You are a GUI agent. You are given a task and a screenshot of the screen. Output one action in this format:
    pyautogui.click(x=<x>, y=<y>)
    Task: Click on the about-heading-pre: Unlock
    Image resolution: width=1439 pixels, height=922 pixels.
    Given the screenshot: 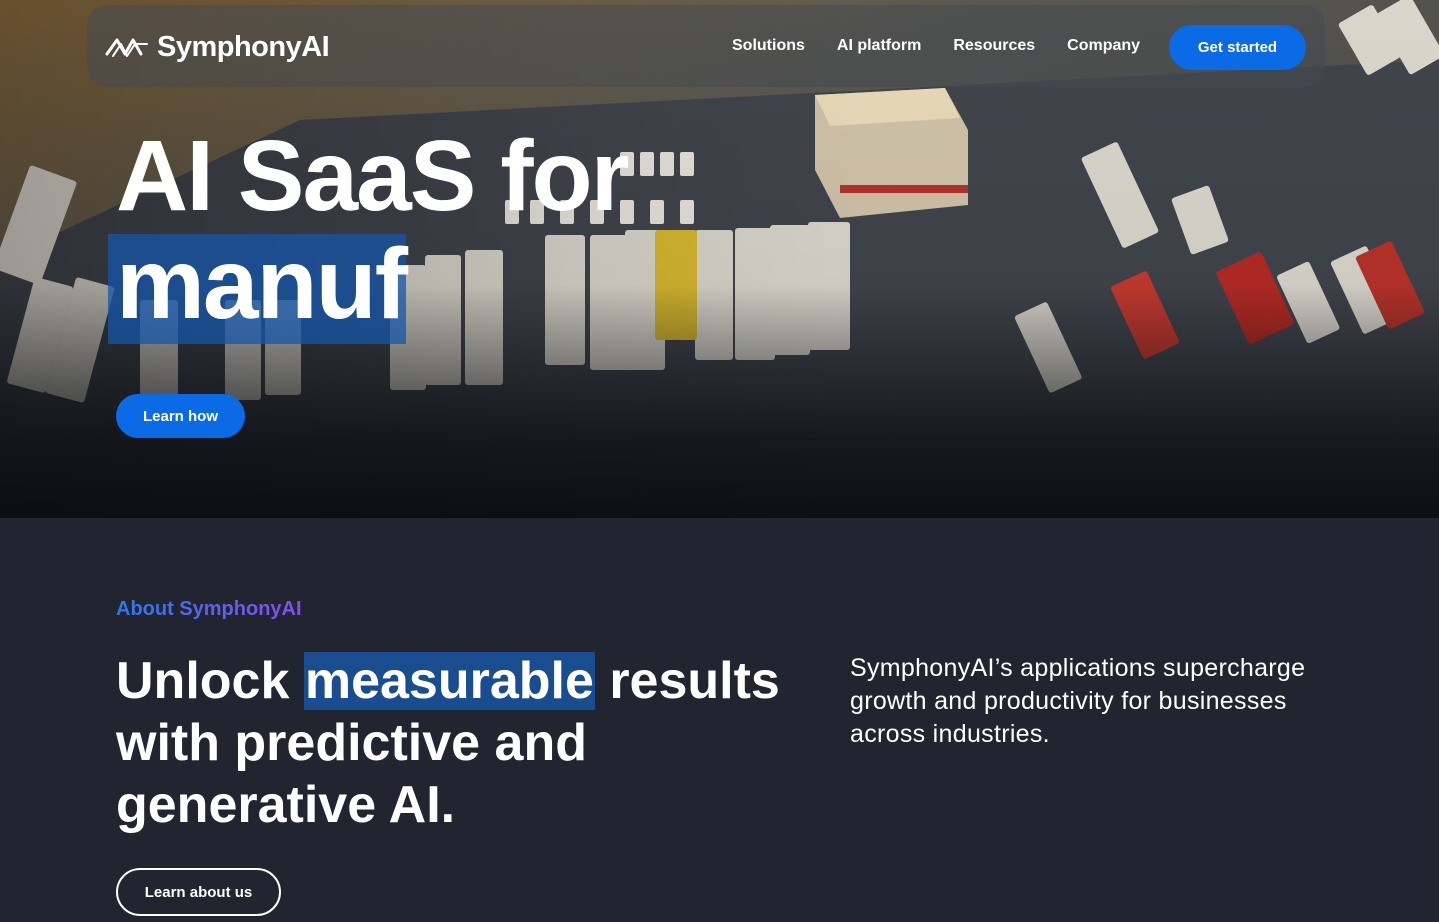 What is the action you would take?
    pyautogui.click(x=210, y=681)
    